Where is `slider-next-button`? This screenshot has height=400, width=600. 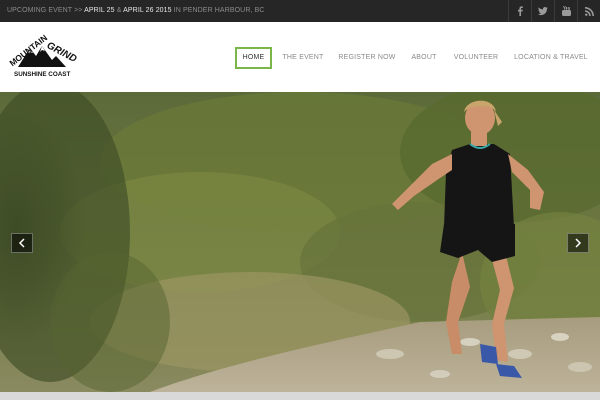 slider-next-button is located at coordinates (578, 243).